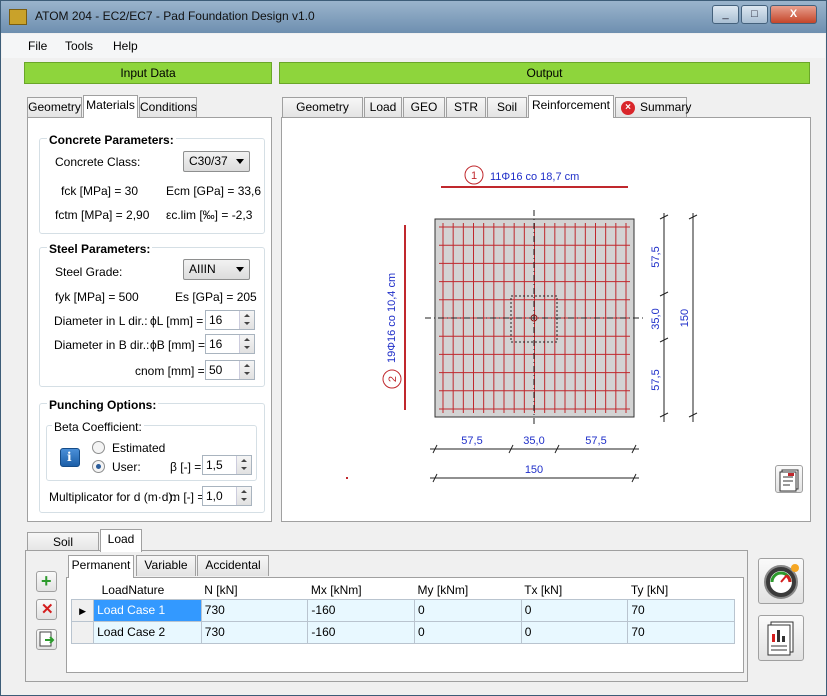  Describe the element at coordinates (227, 496) in the screenshot. I see `m-input: 1,0` at that location.